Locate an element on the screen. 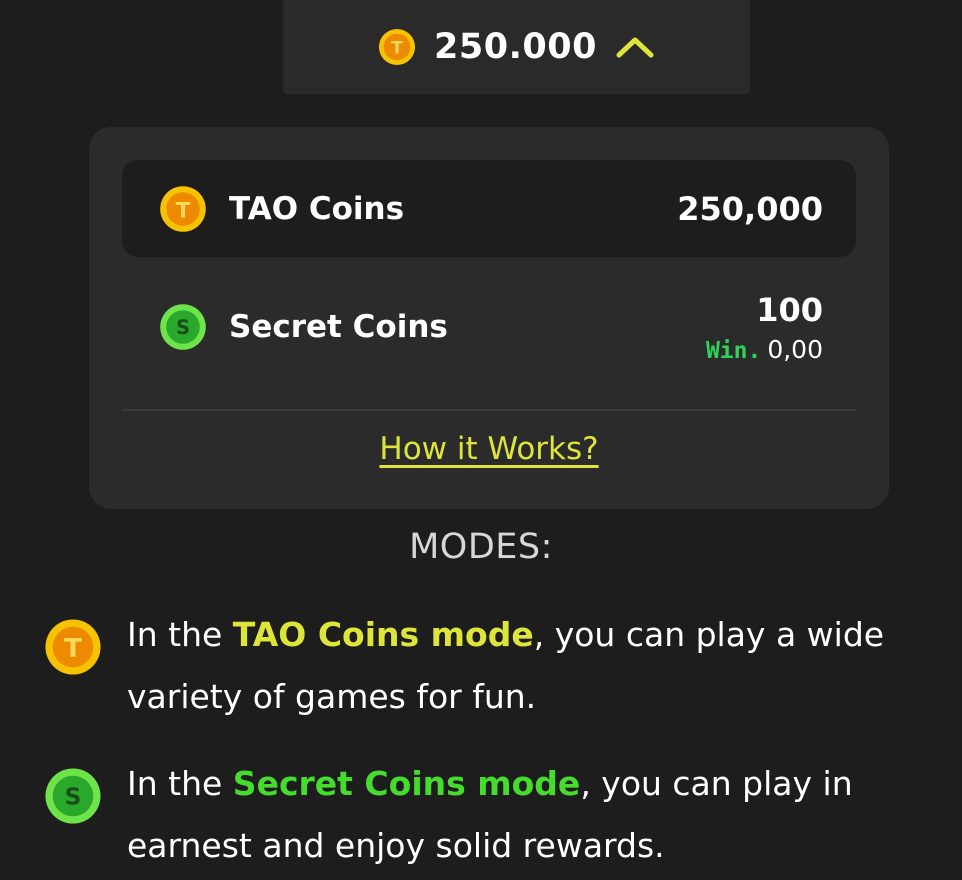  win-label: Win. is located at coordinates (733, 350).